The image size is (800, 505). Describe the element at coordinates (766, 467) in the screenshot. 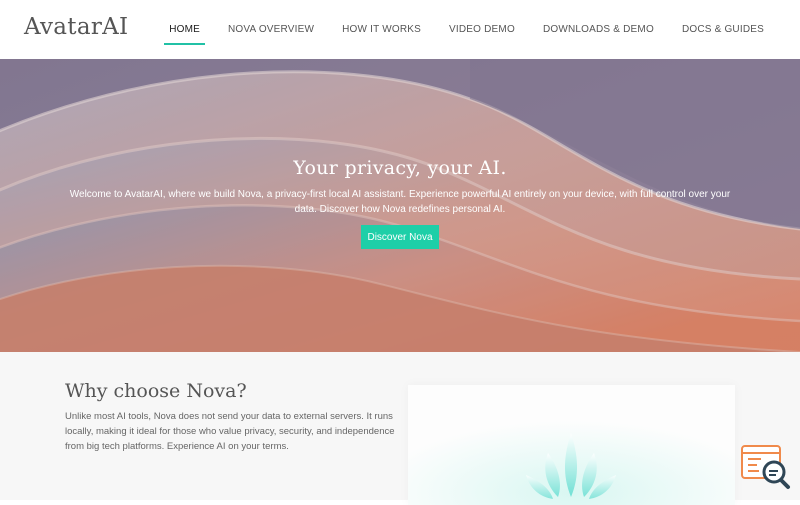

I see `help-search-icon` at that location.